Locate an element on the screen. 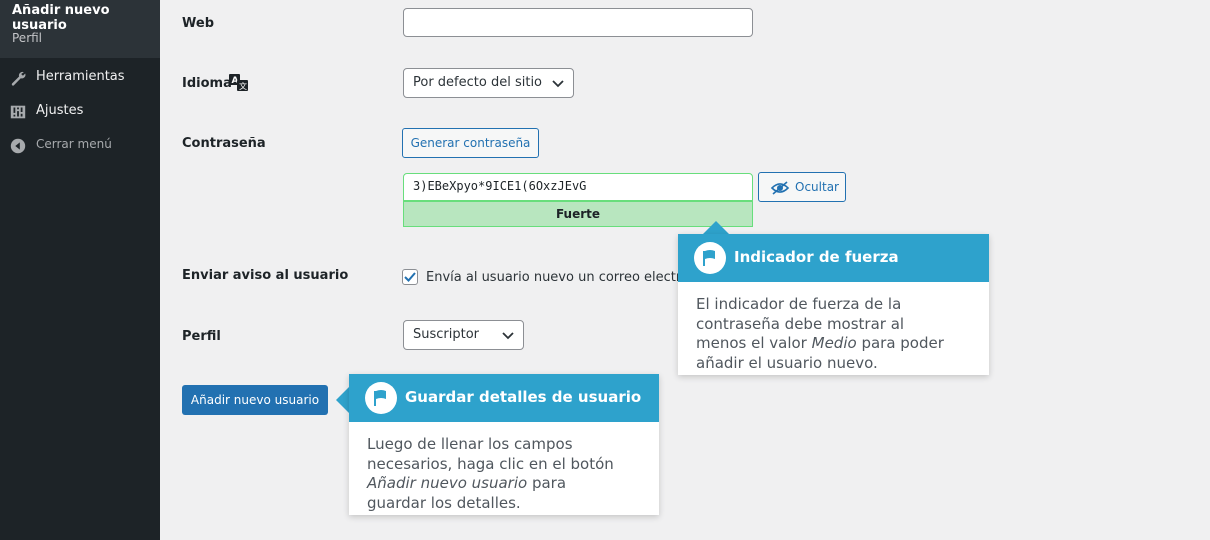 The width and height of the screenshot is (1210, 540). tooltip-line: necesarios, haga clic en el botón is located at coordinates (490, 463).